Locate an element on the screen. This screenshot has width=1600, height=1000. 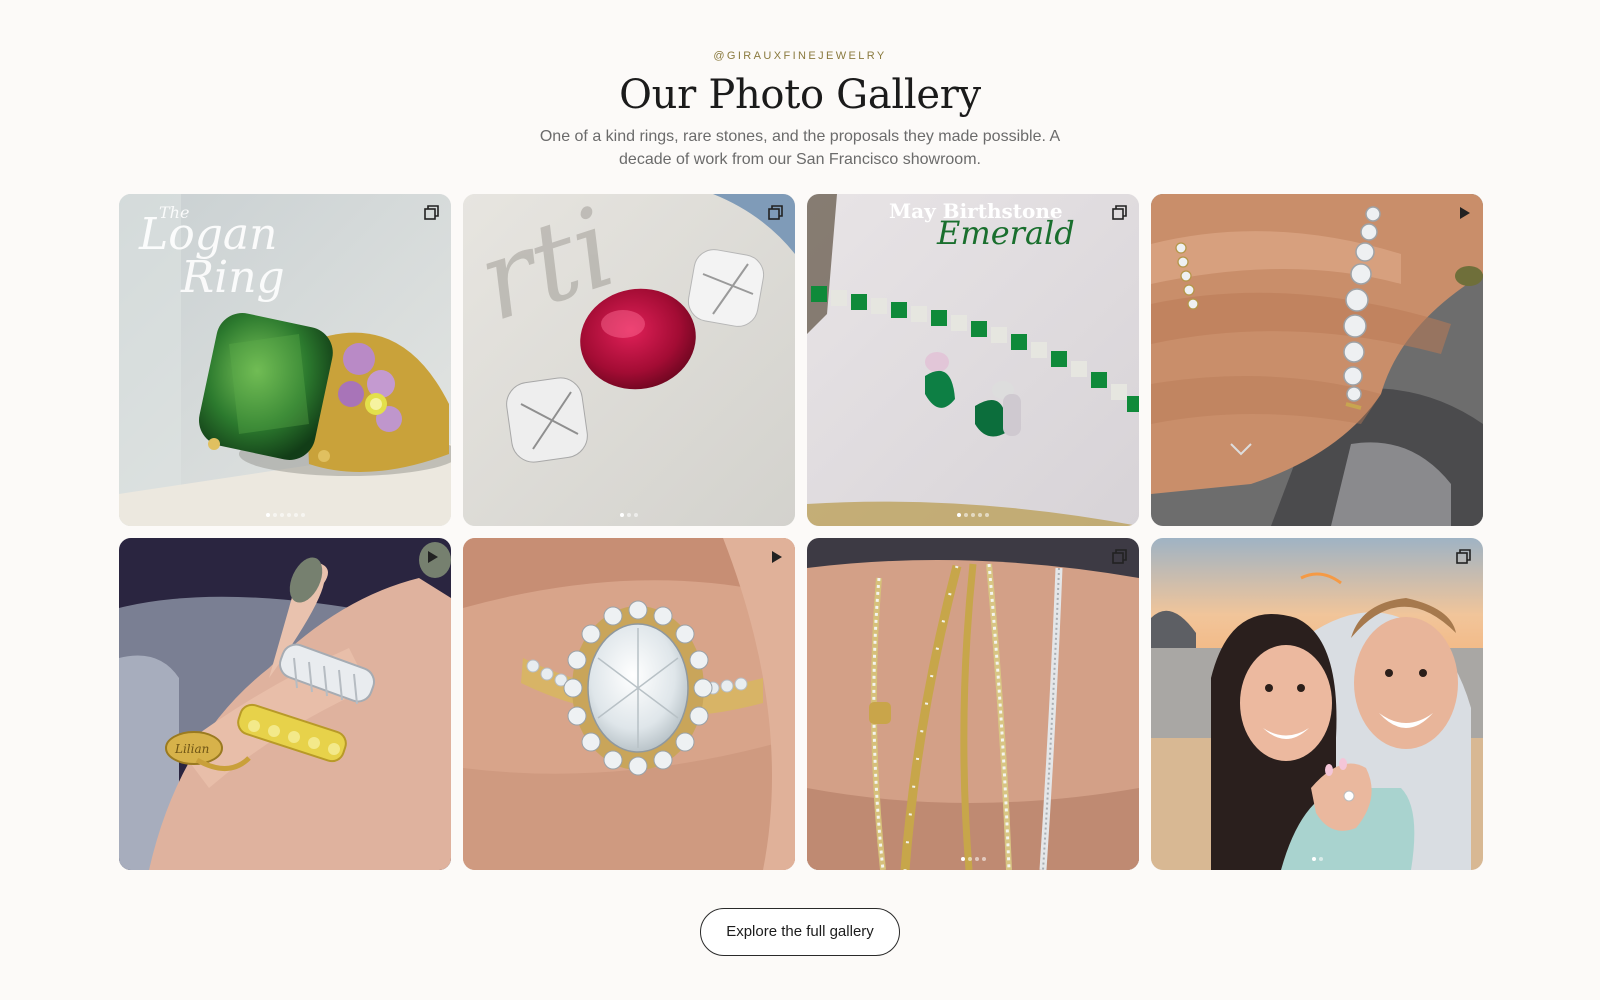
gallery-tile-1: Logan Ring The is located at coordinates (285, 360).